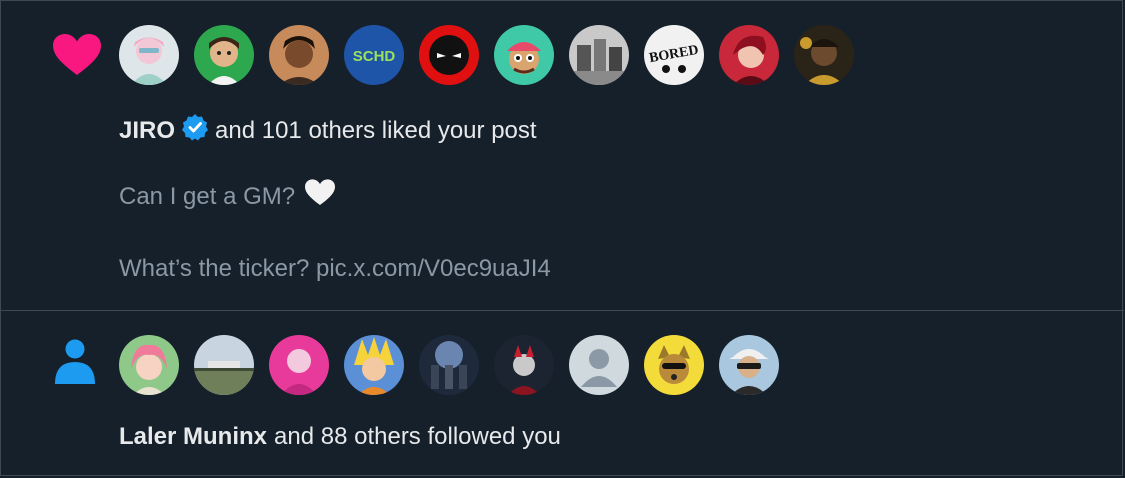  I want to click on follow-headline: Laler Muninx and 88 others followed you, so click(340, 437).